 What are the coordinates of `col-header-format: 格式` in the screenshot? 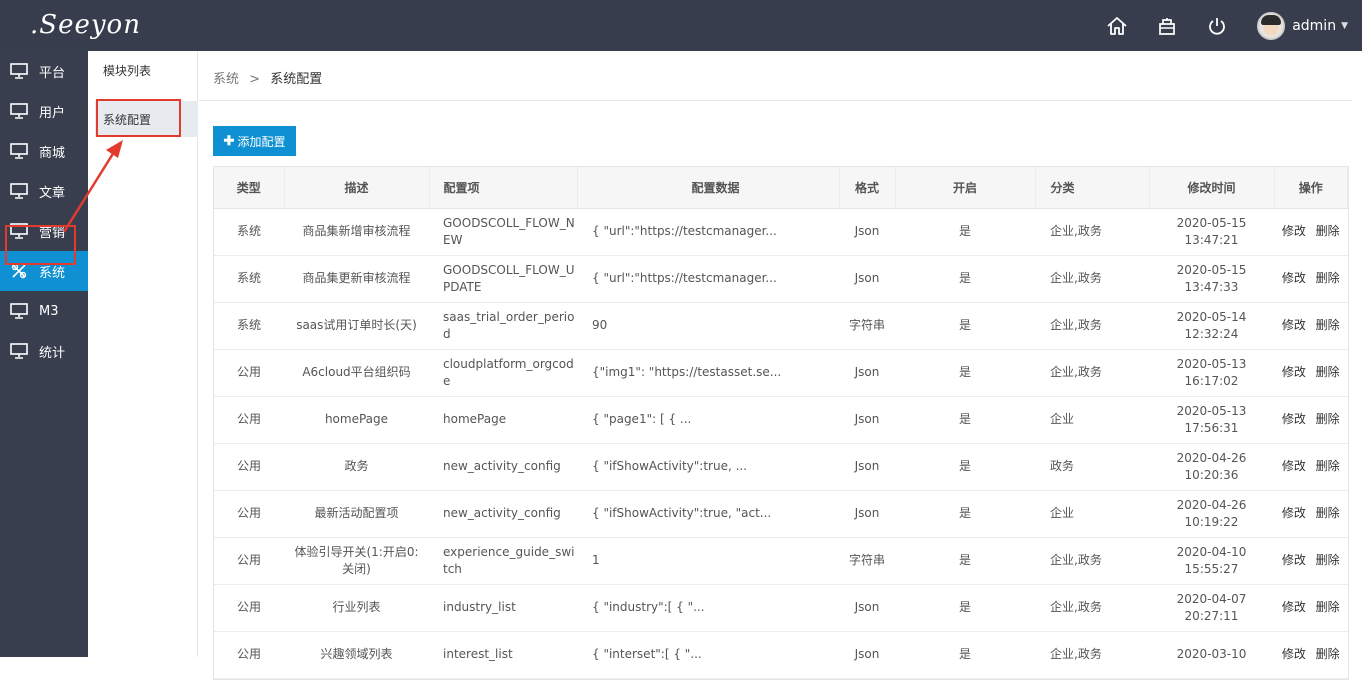 It's located at (867, 188).